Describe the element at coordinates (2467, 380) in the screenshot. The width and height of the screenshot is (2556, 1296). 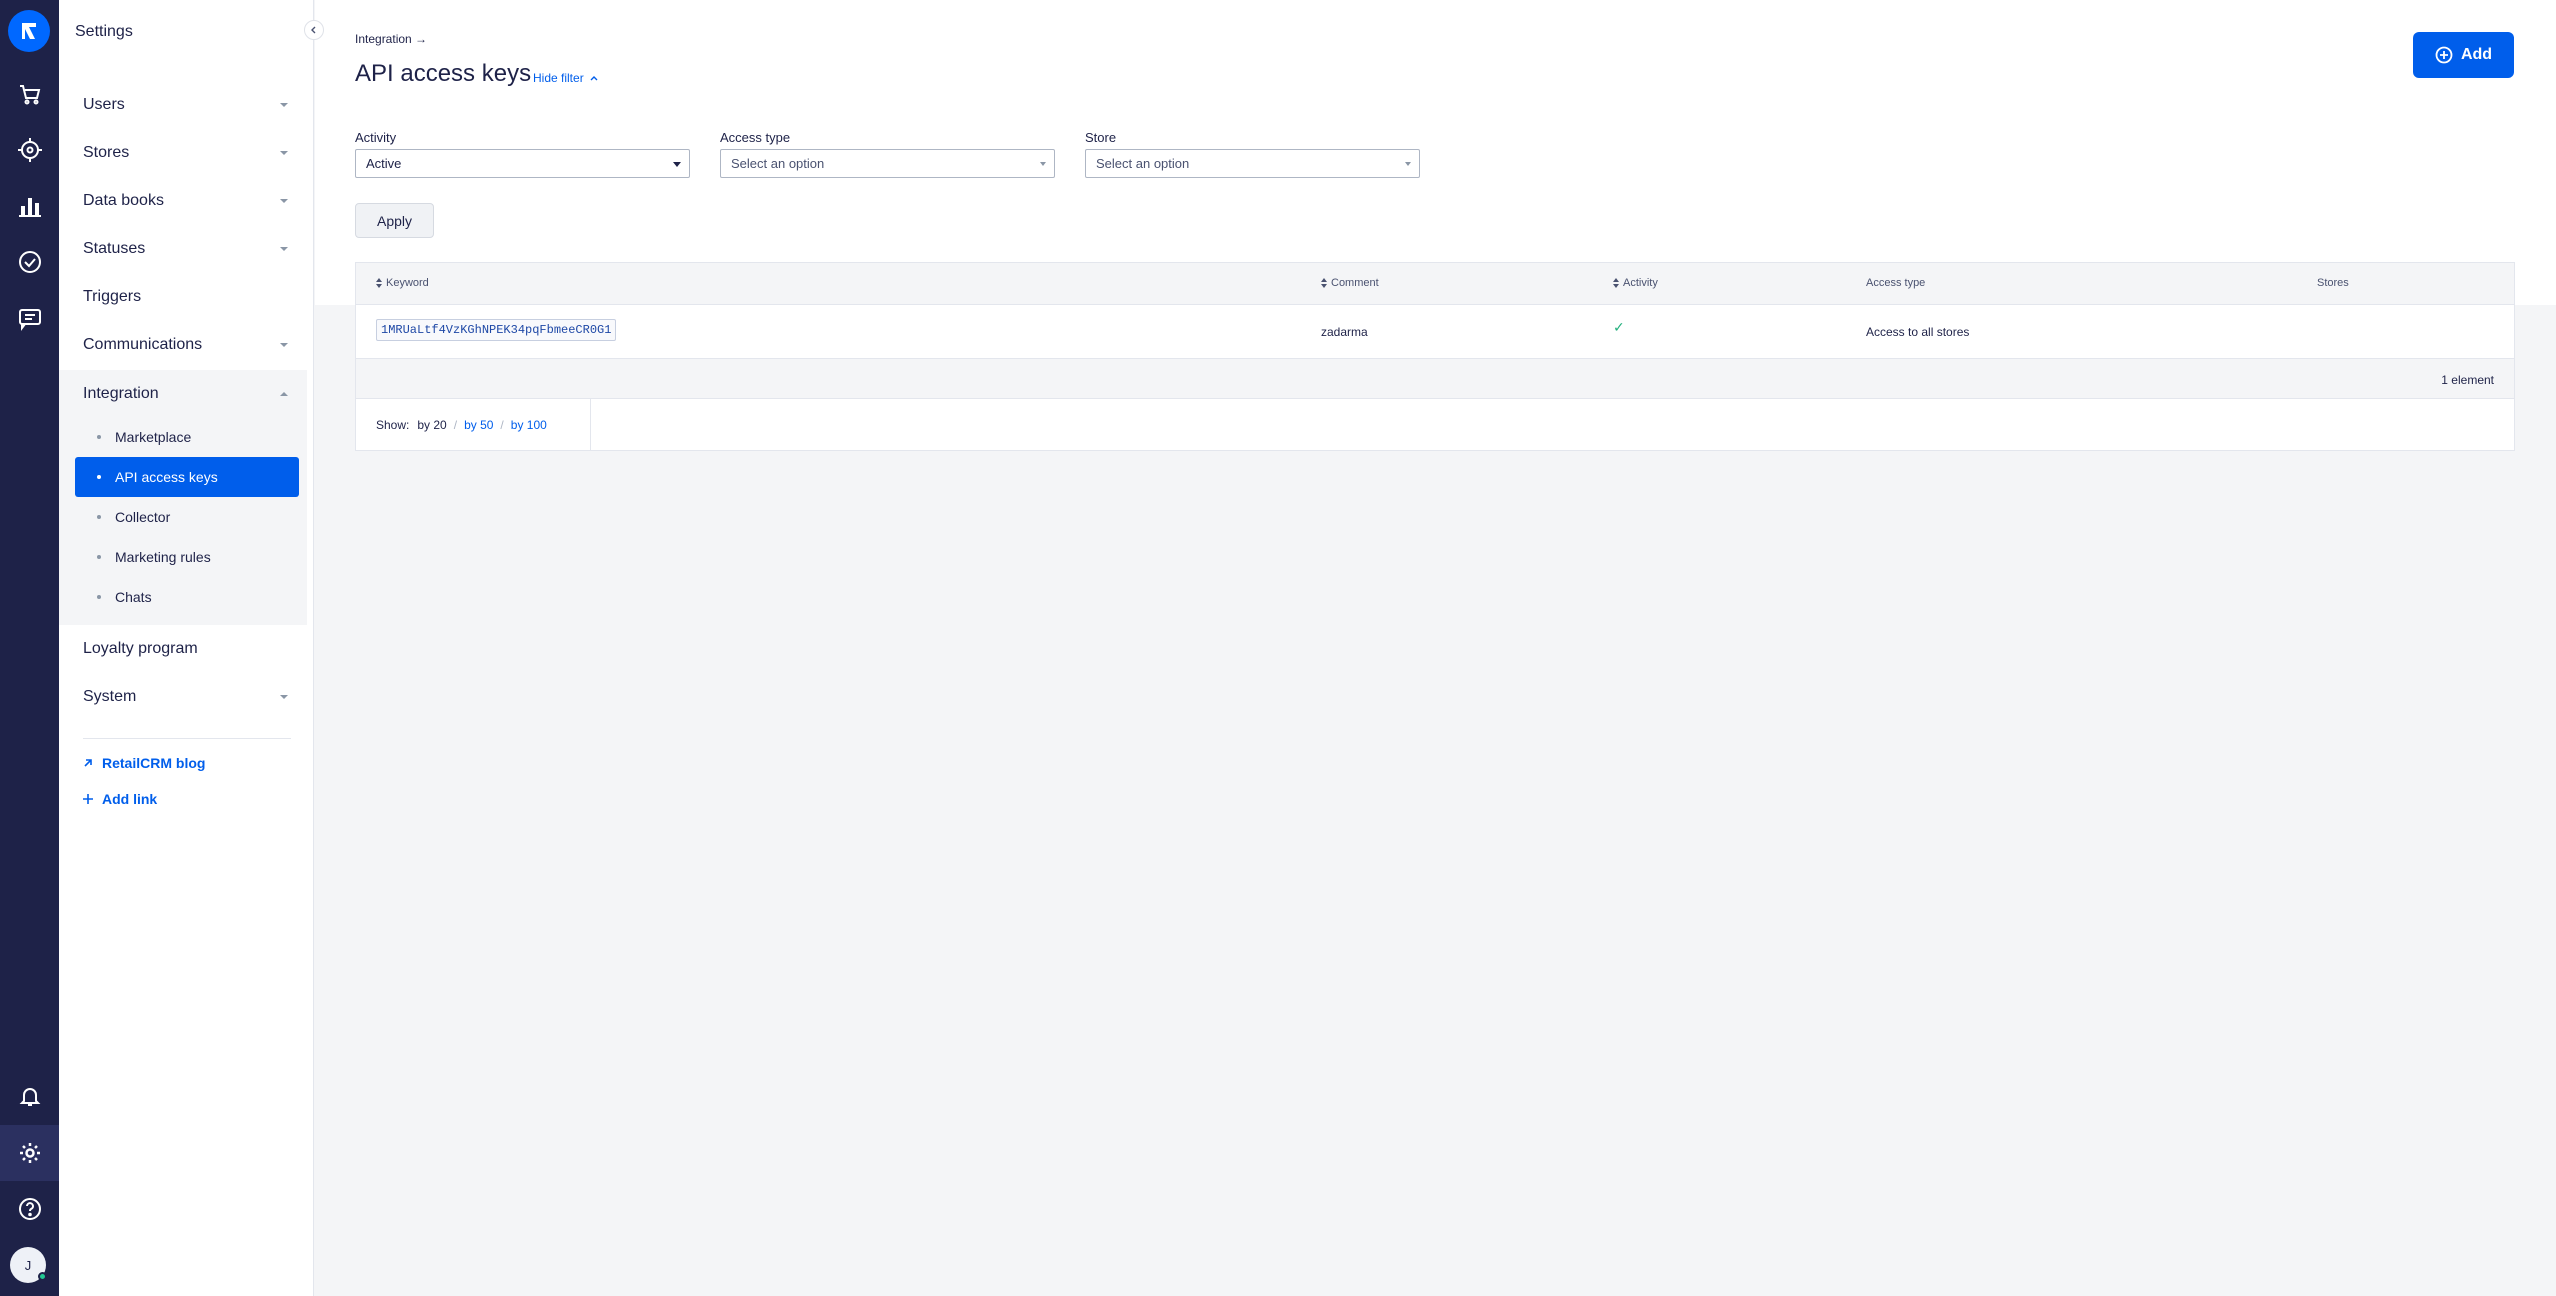
I see `element-count: 1 element` at that location.